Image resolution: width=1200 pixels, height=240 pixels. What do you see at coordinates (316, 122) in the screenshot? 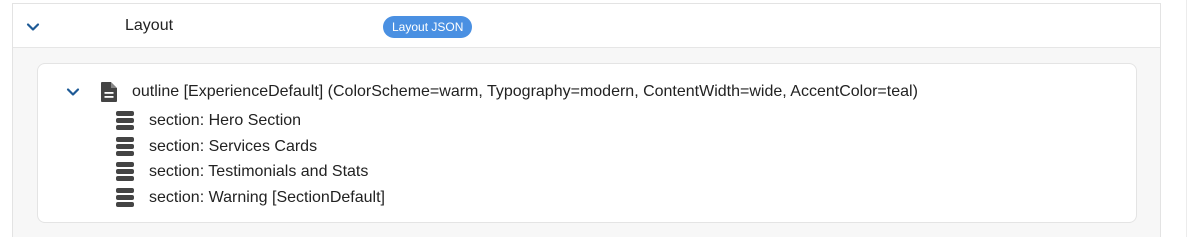
I see `section-item-hero: section: Hero Section` at bounding box center [316, 122].